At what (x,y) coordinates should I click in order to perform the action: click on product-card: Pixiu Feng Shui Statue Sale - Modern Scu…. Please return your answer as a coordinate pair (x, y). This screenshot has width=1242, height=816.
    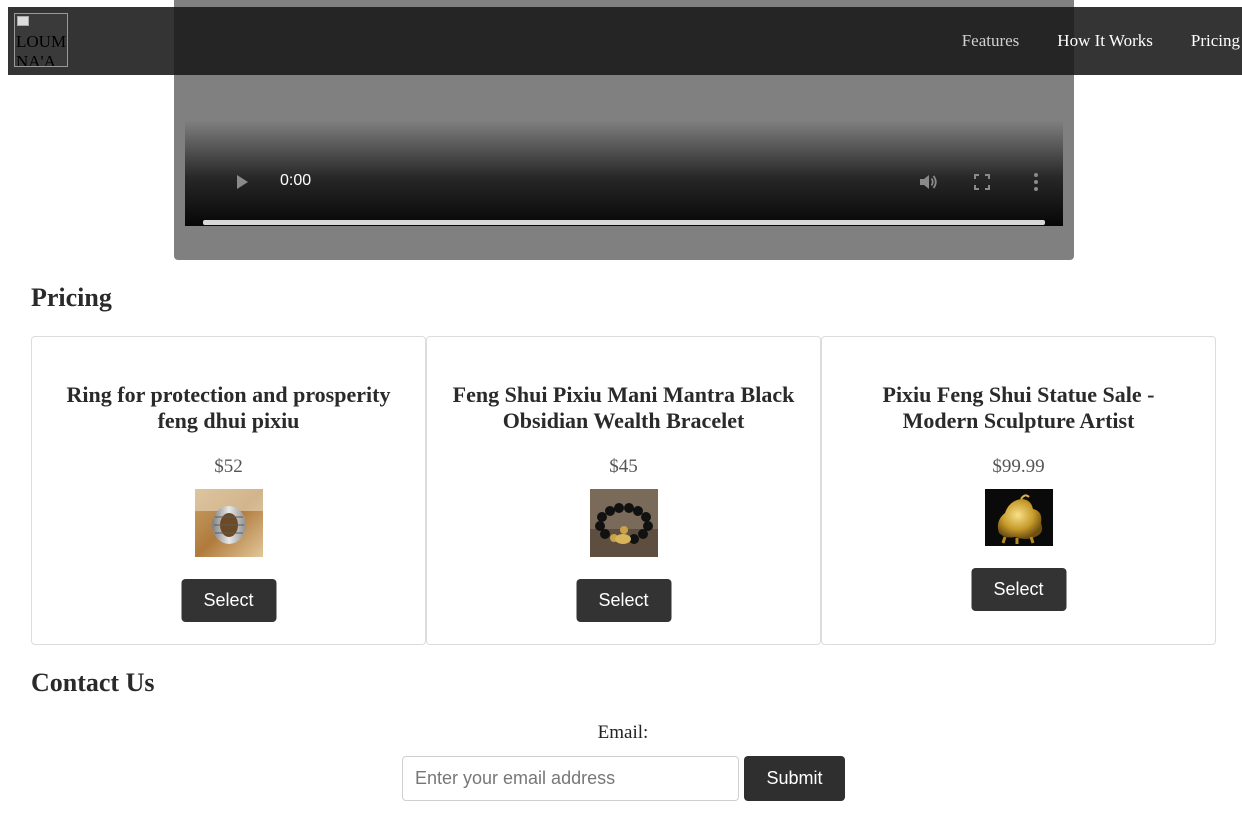
    Looking at the image, I should click on (1018, 490).